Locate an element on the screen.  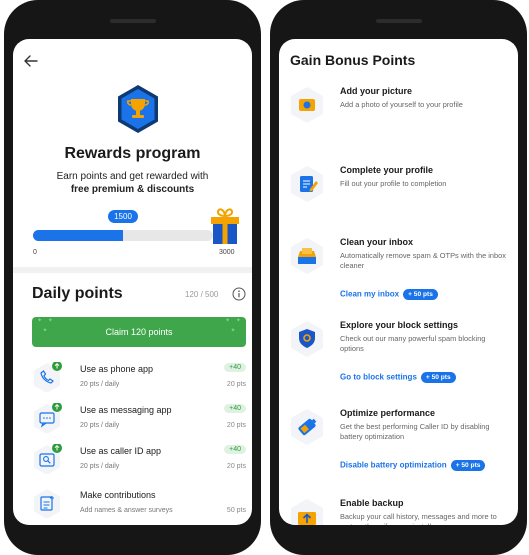
item-title: Explore your block settings is located at coordinates (399, 325).